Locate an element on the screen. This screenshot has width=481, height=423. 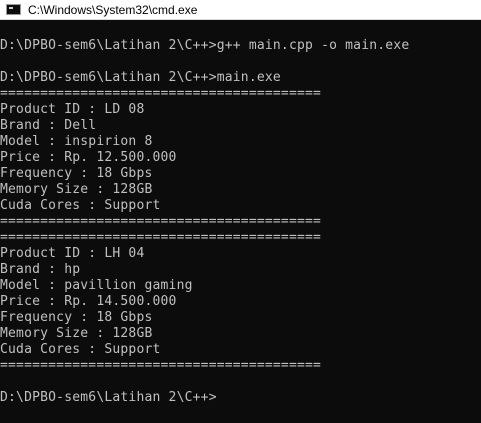
console-line: D:\DPBO-sem6\Latihan 2\C++>main.exe is located at coordinates (140, 77).